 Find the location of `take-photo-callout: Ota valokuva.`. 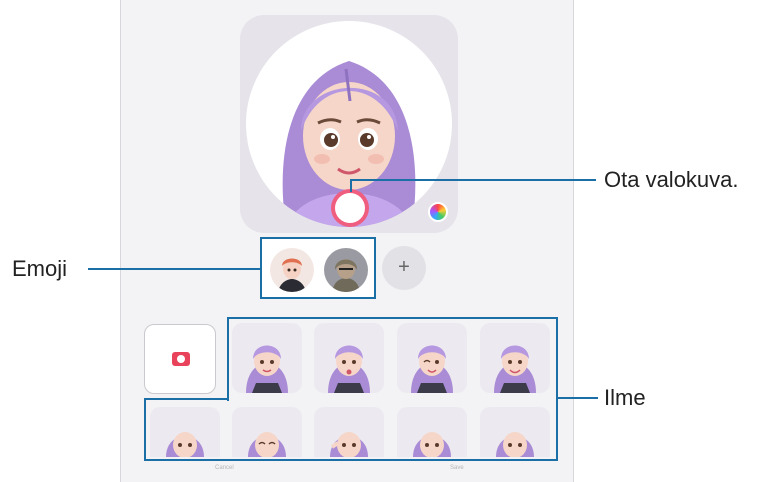

take-photo-callout: Ota valokuva. is located at coordinates (671, 179).